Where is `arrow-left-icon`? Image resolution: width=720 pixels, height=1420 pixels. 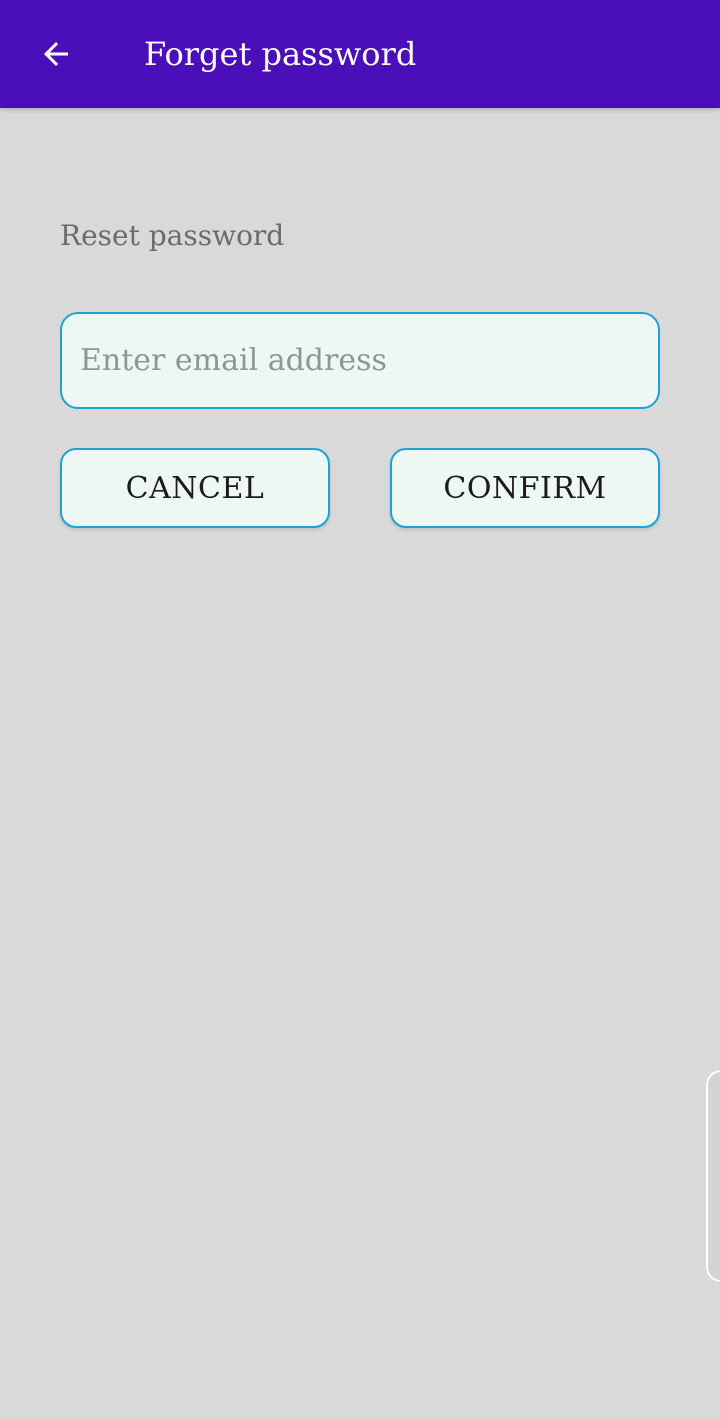 arrow-left-icon is located at coordinates (56, 54).